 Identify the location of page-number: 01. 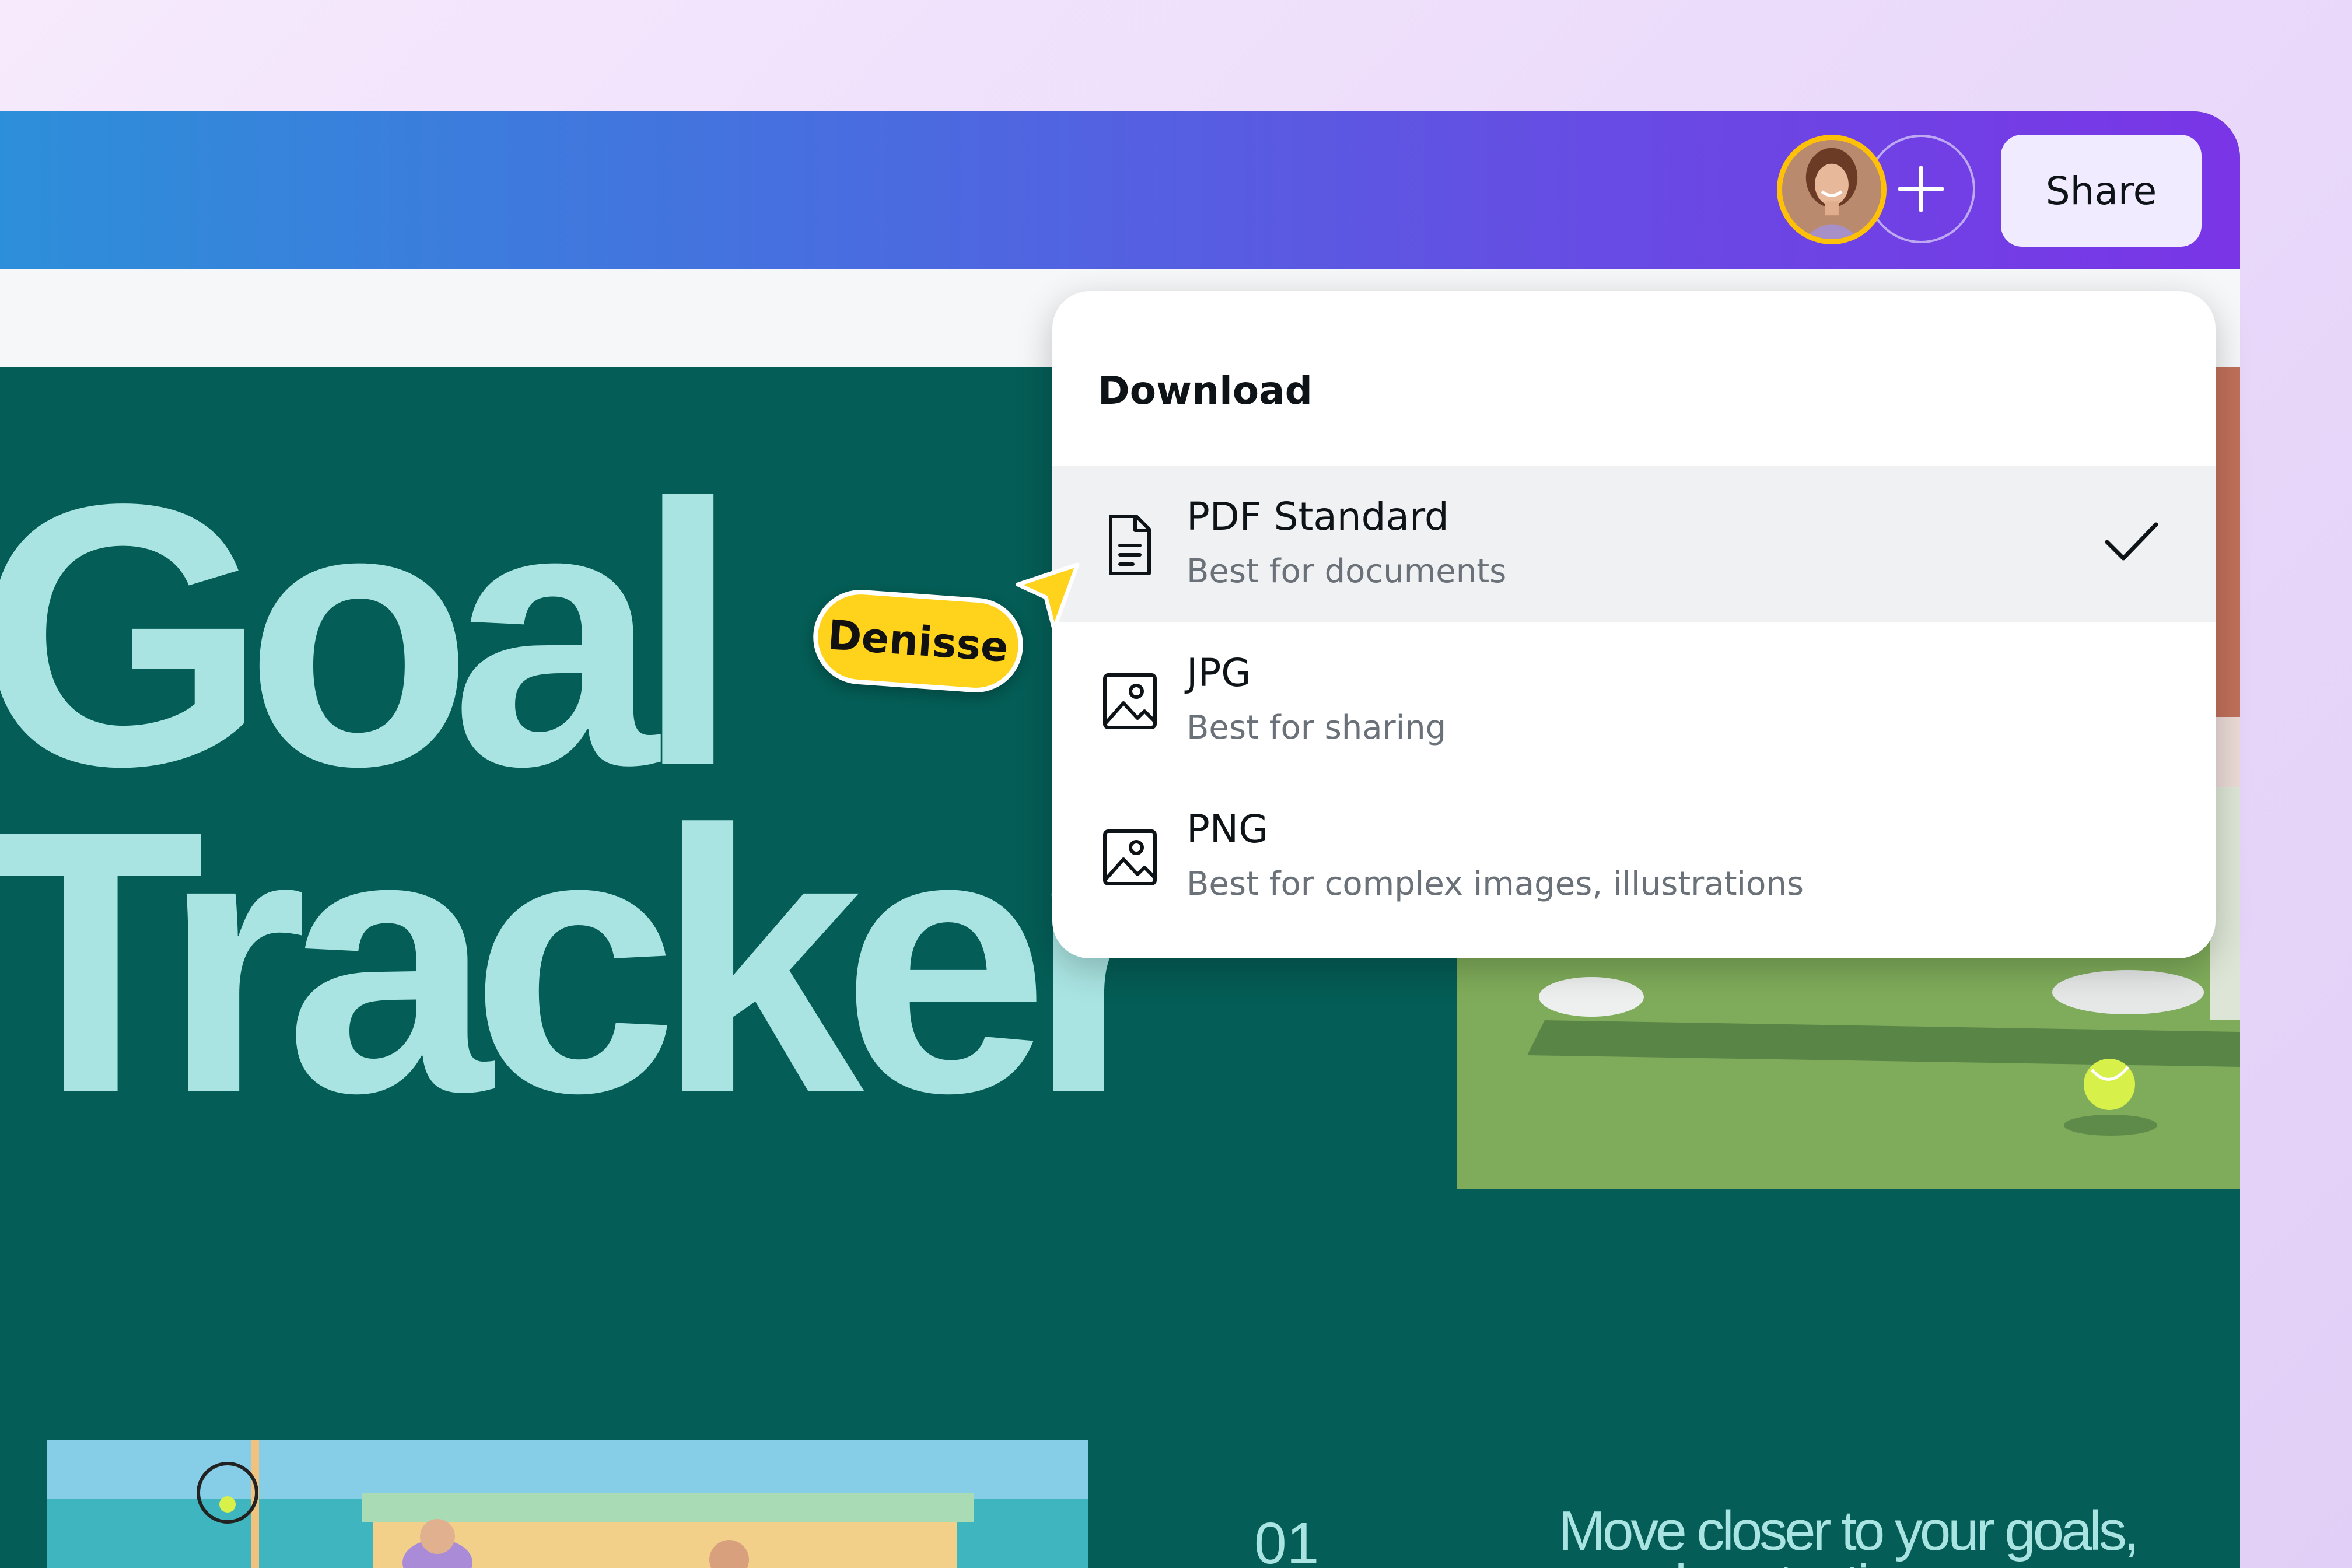
(1287, 1539).